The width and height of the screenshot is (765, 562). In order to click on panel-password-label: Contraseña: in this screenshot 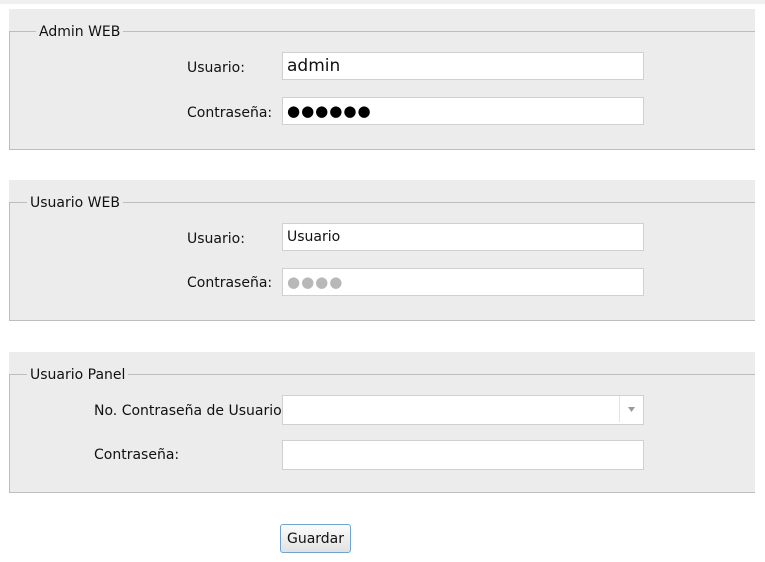, I will do `click(137, 455)`.